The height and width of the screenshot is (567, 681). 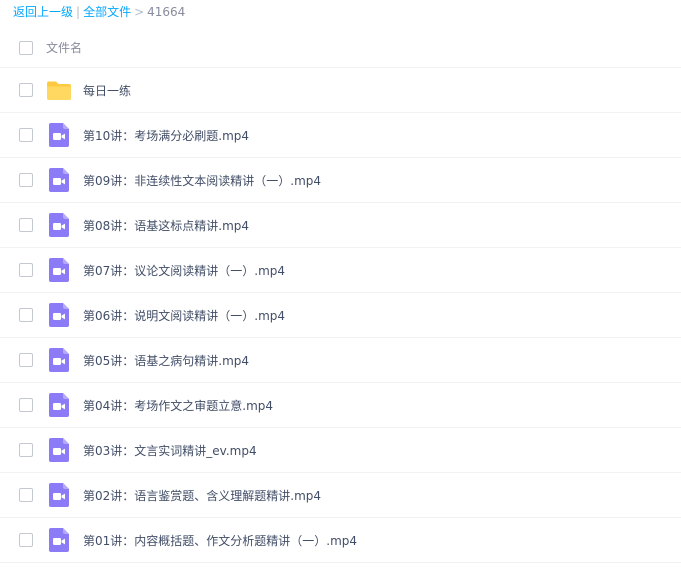 I want to click on file-row: 第06讲：说明文阅读精讲（一）.mp4, so click(x=340, y=315).